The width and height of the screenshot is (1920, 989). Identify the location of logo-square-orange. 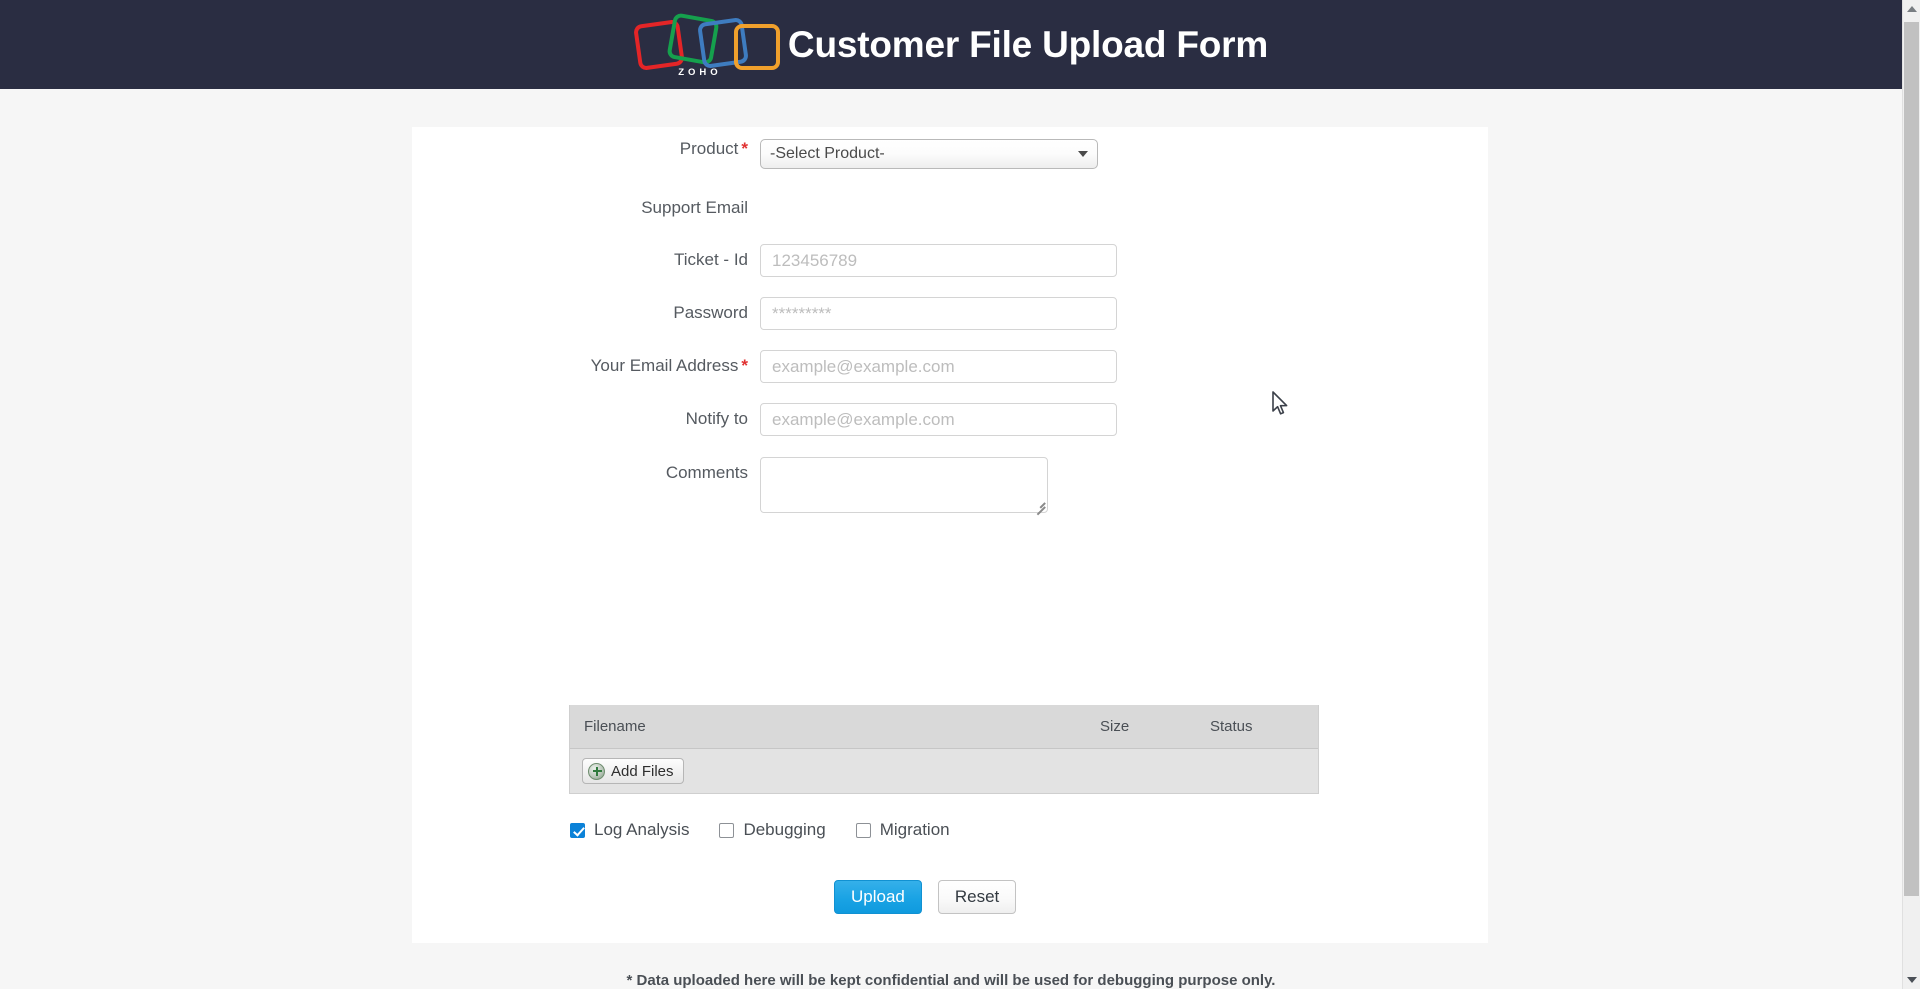
(756, 46).